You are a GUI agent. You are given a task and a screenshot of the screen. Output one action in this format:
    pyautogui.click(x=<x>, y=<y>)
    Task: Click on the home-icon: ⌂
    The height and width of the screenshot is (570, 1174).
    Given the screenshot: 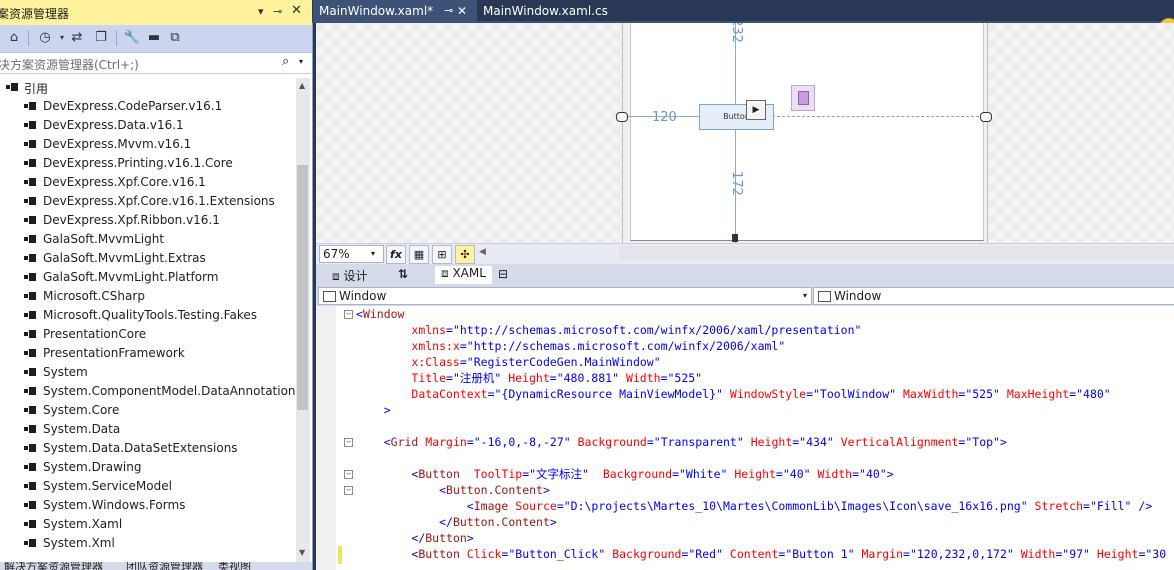 What is the action you would take?
    pyautogui.click(x=14, y=38)
    